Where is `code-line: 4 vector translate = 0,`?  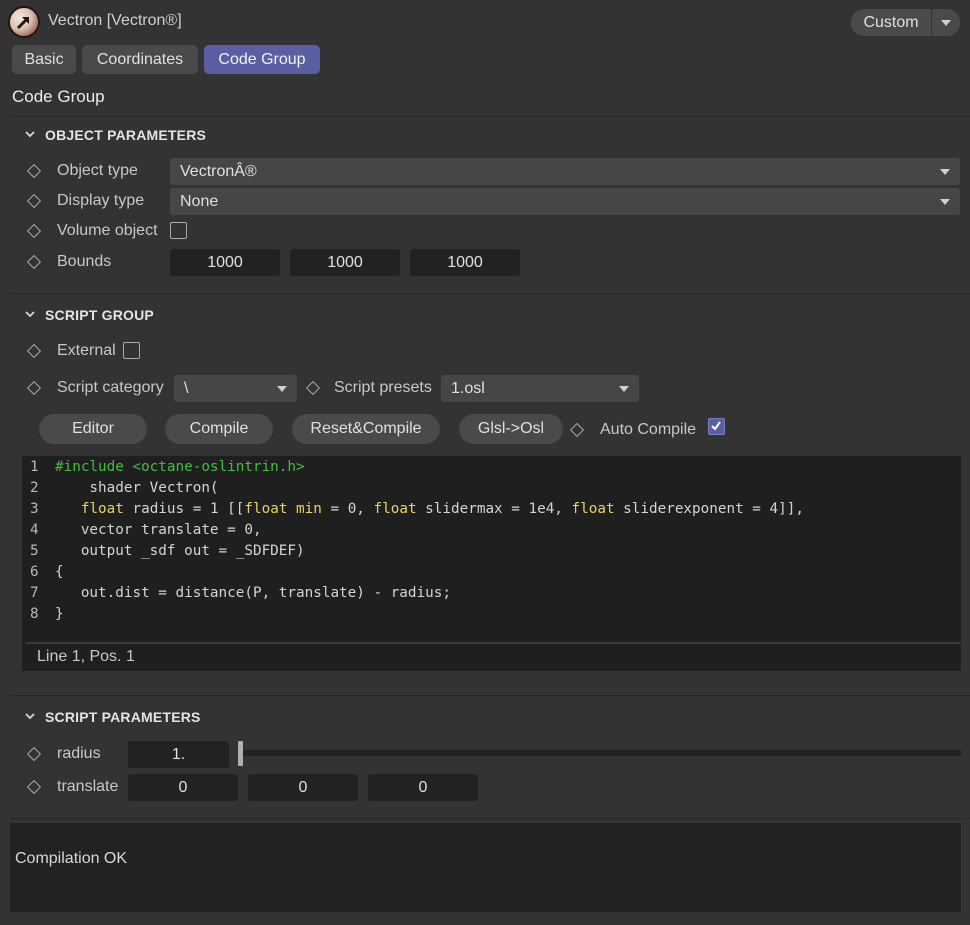
code-line: 4 vector translate = 0, is located at coordinates (142, 530).